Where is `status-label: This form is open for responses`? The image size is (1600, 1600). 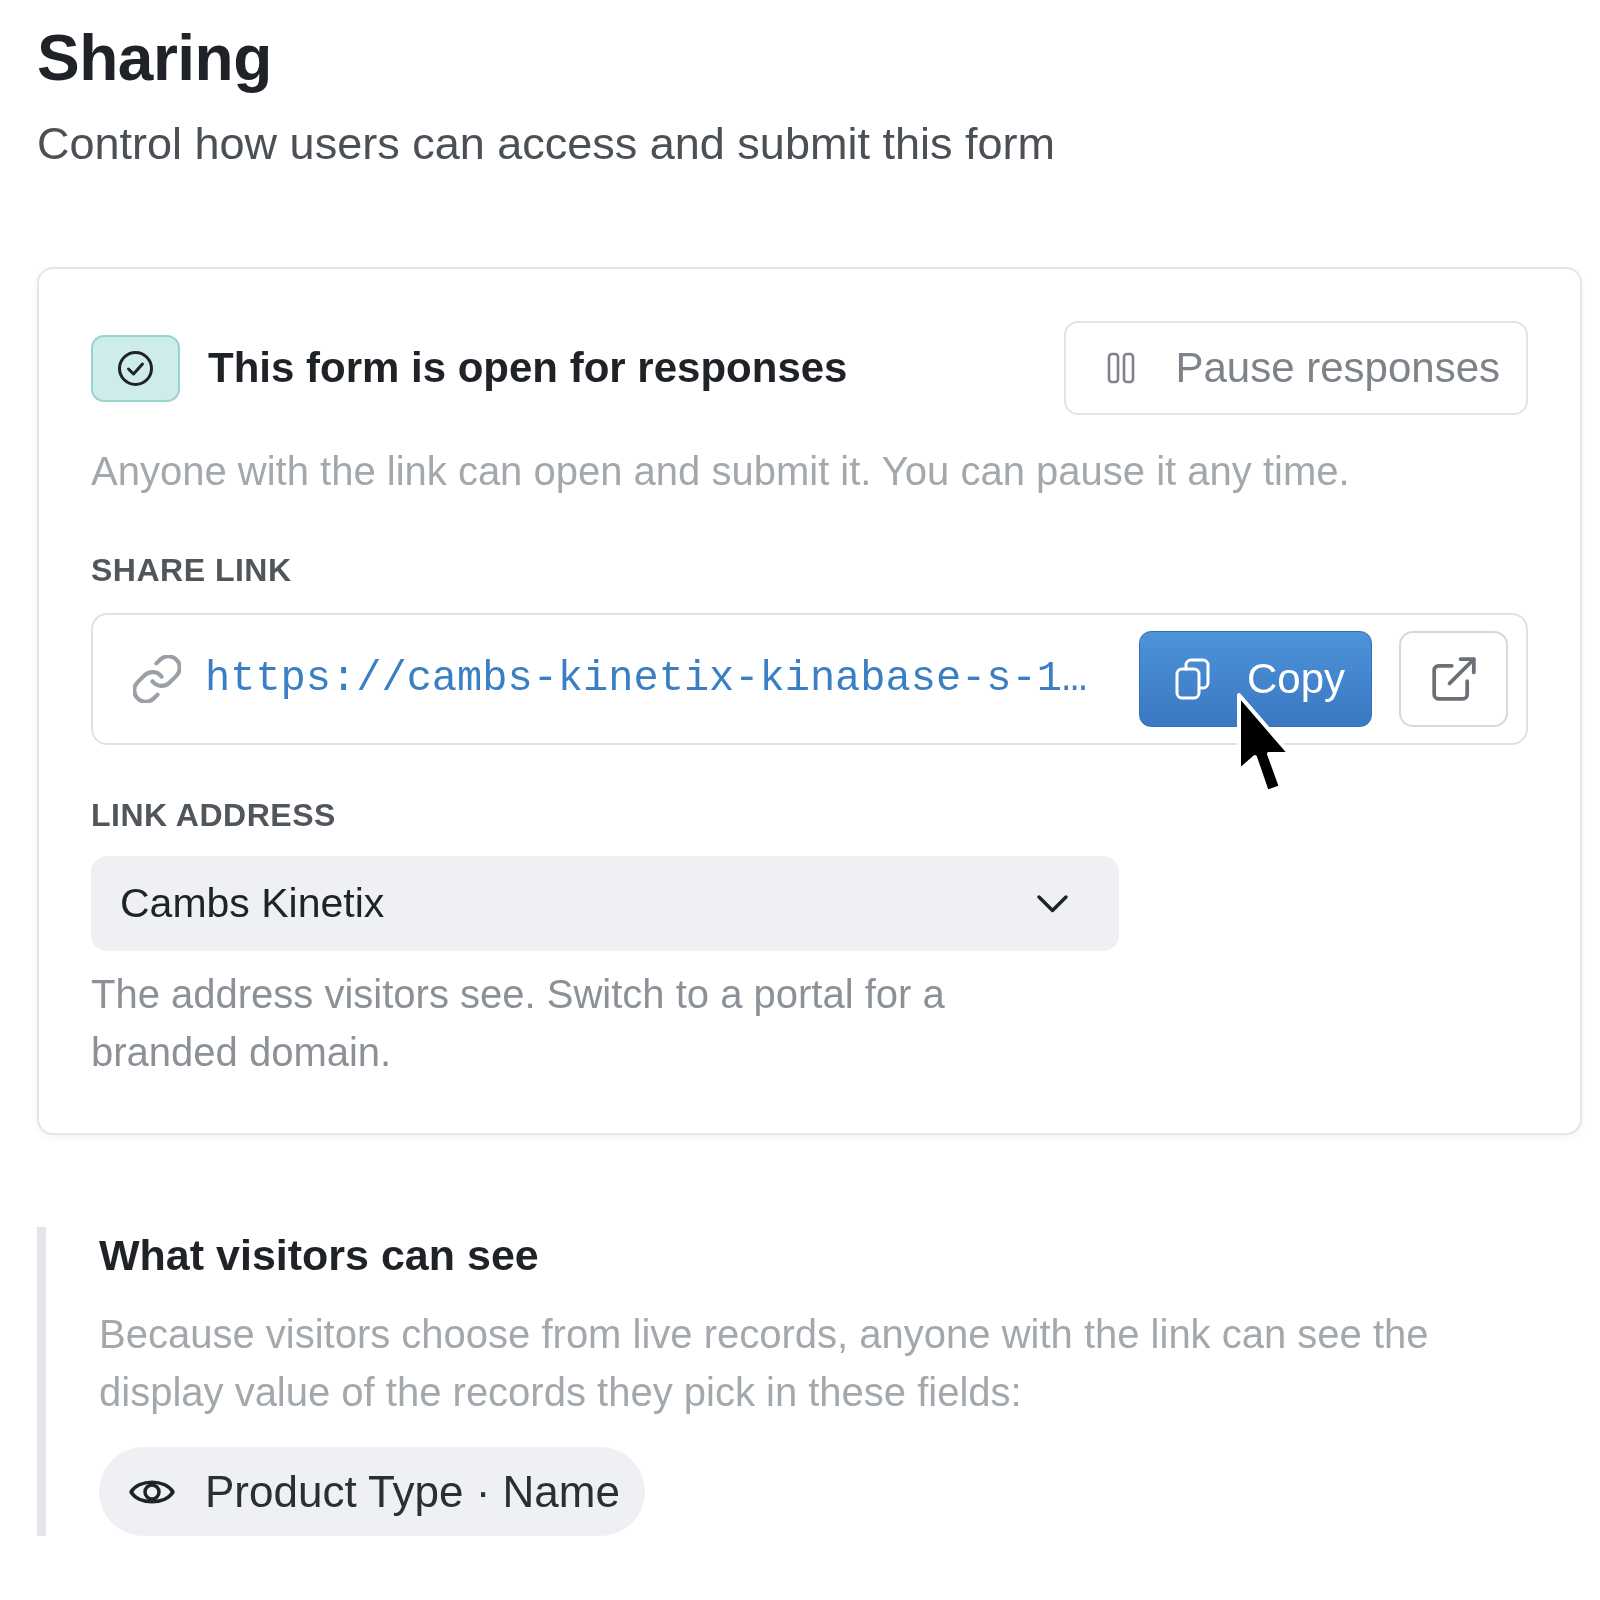
status-label: This form is open for responses is located at coordinates (528, 368).